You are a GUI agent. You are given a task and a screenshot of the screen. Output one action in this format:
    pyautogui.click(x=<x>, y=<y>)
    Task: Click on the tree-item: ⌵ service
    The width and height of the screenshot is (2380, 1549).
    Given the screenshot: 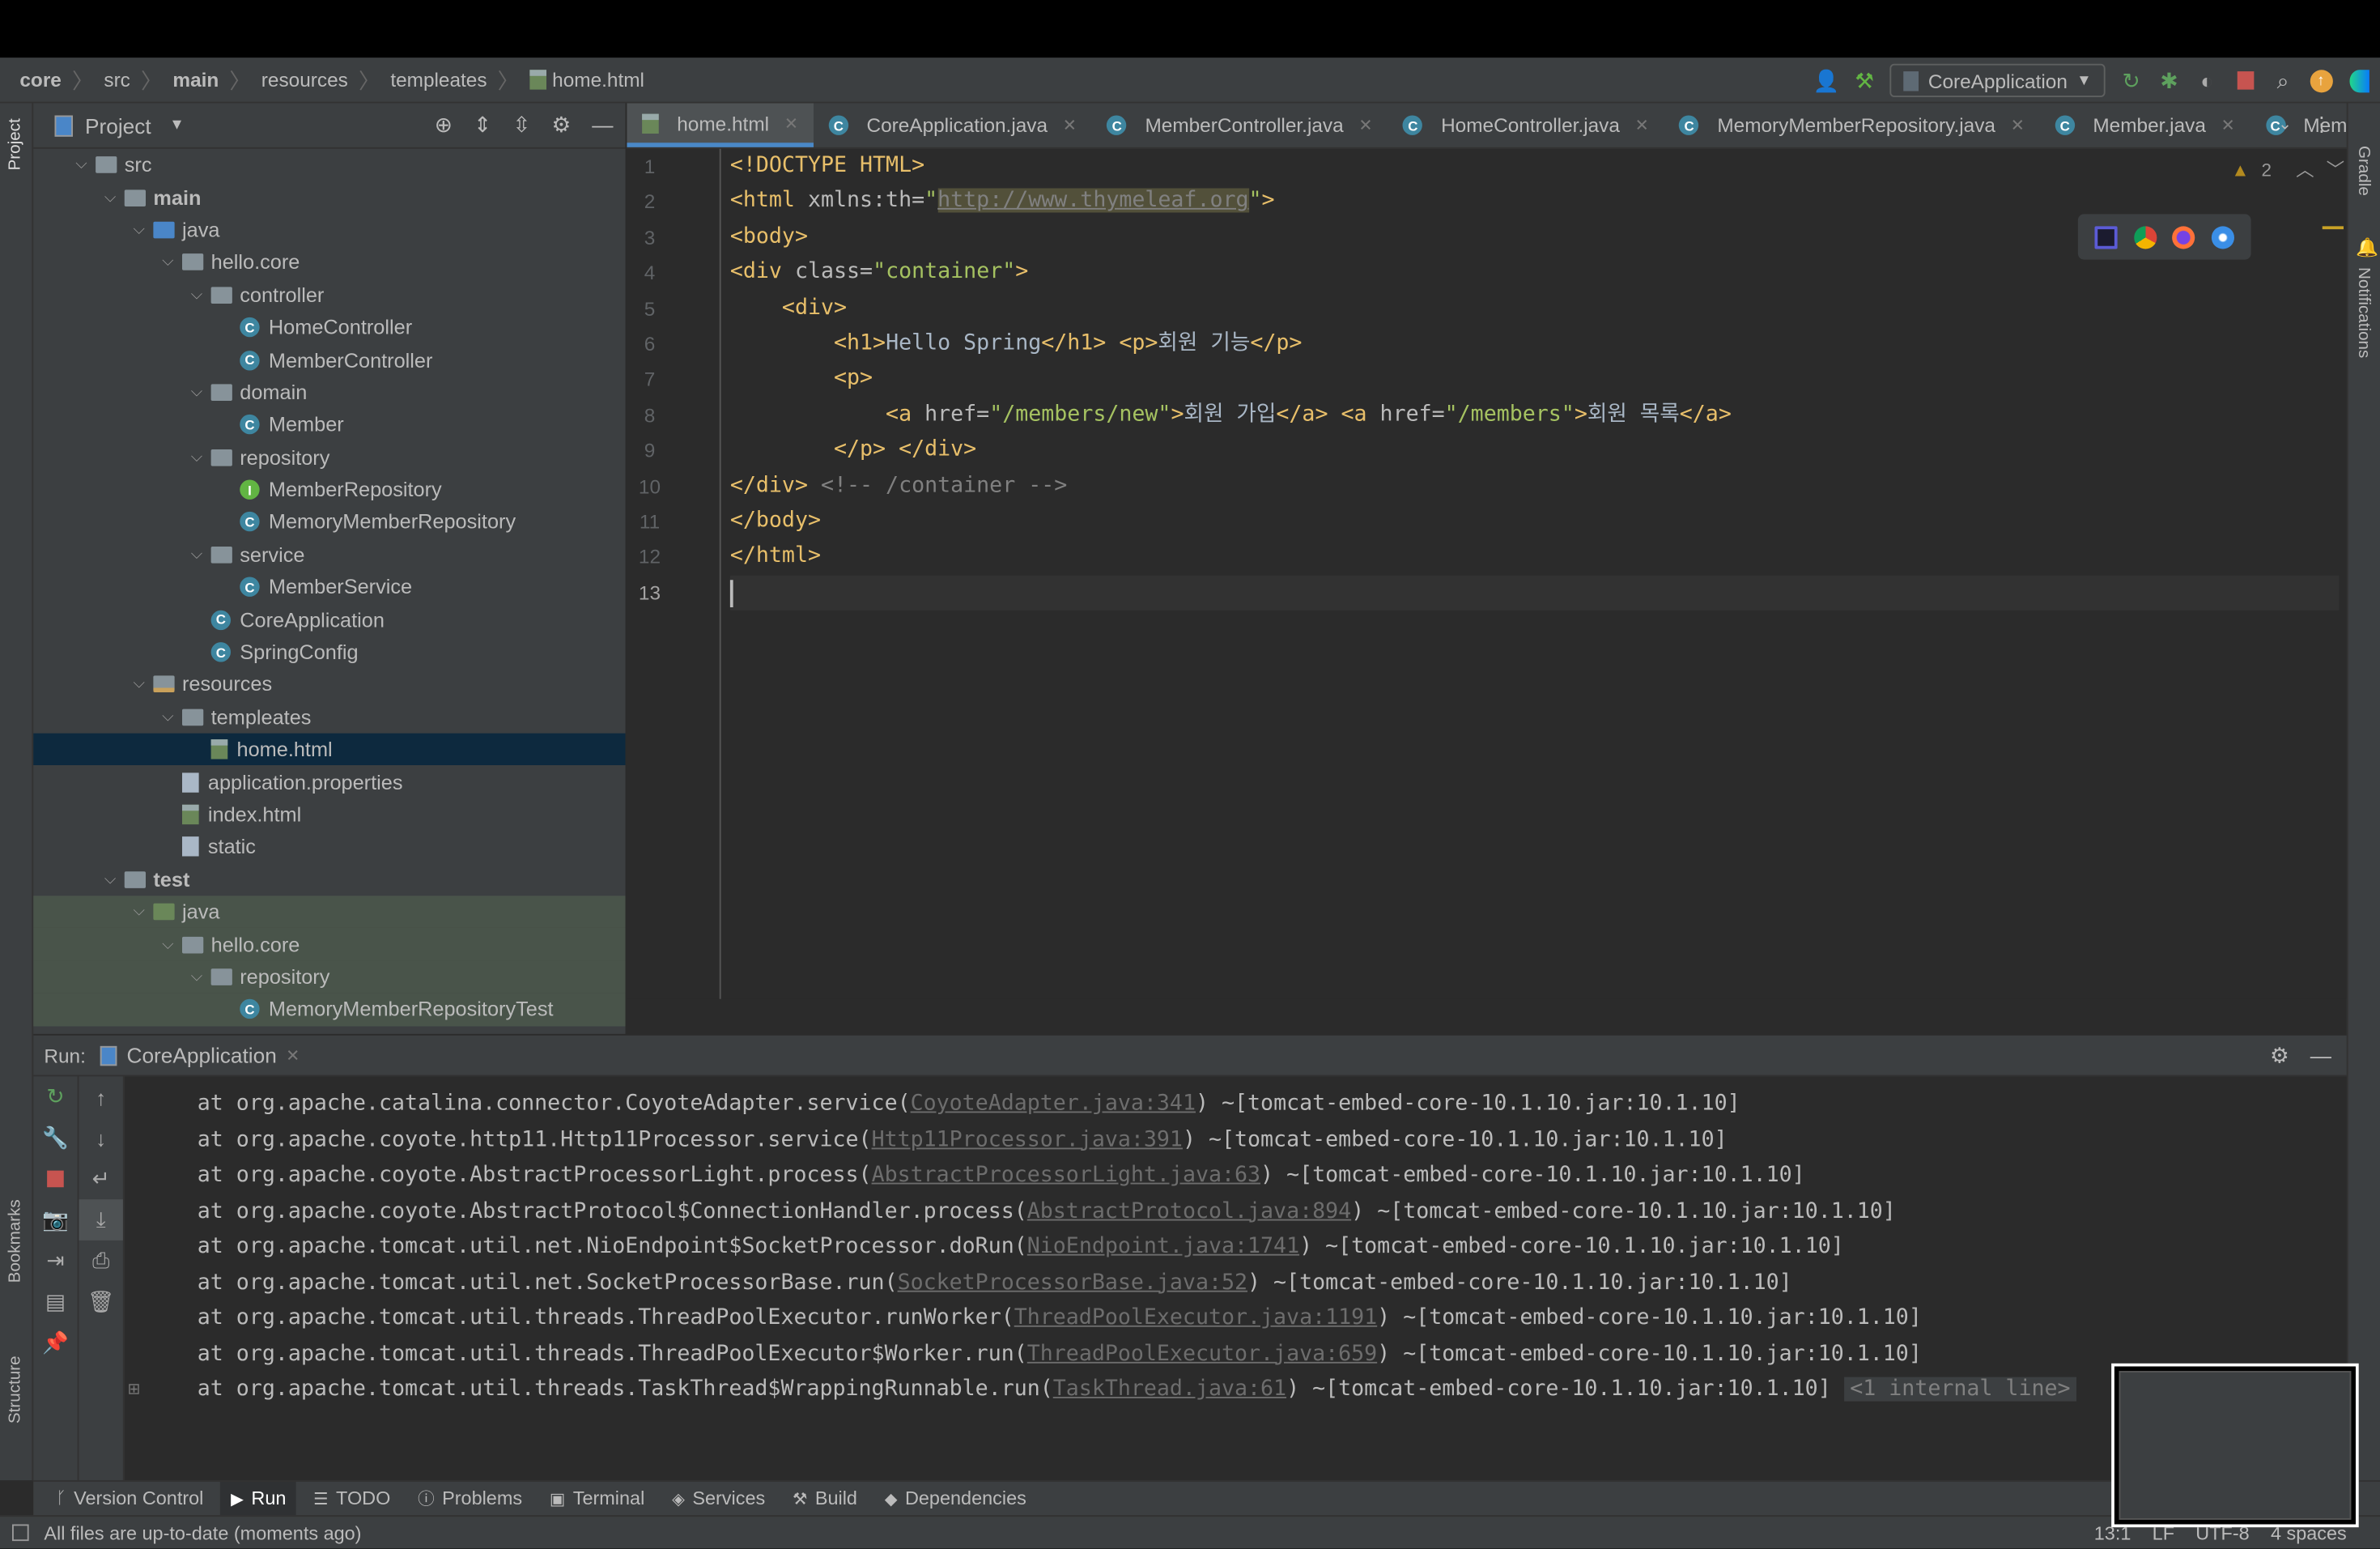 What is the action you would take?
    pyautogui.click(x=329, y=554)
    